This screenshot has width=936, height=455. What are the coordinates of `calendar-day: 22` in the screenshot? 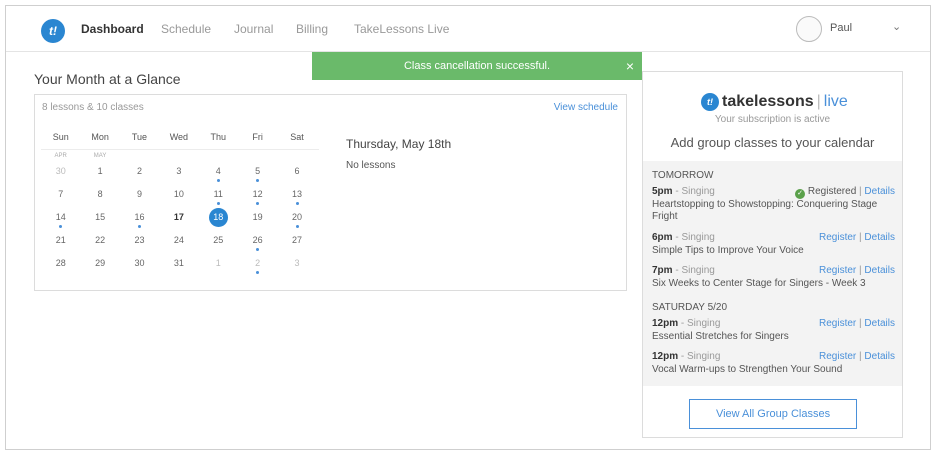 It's located at (99, 243).